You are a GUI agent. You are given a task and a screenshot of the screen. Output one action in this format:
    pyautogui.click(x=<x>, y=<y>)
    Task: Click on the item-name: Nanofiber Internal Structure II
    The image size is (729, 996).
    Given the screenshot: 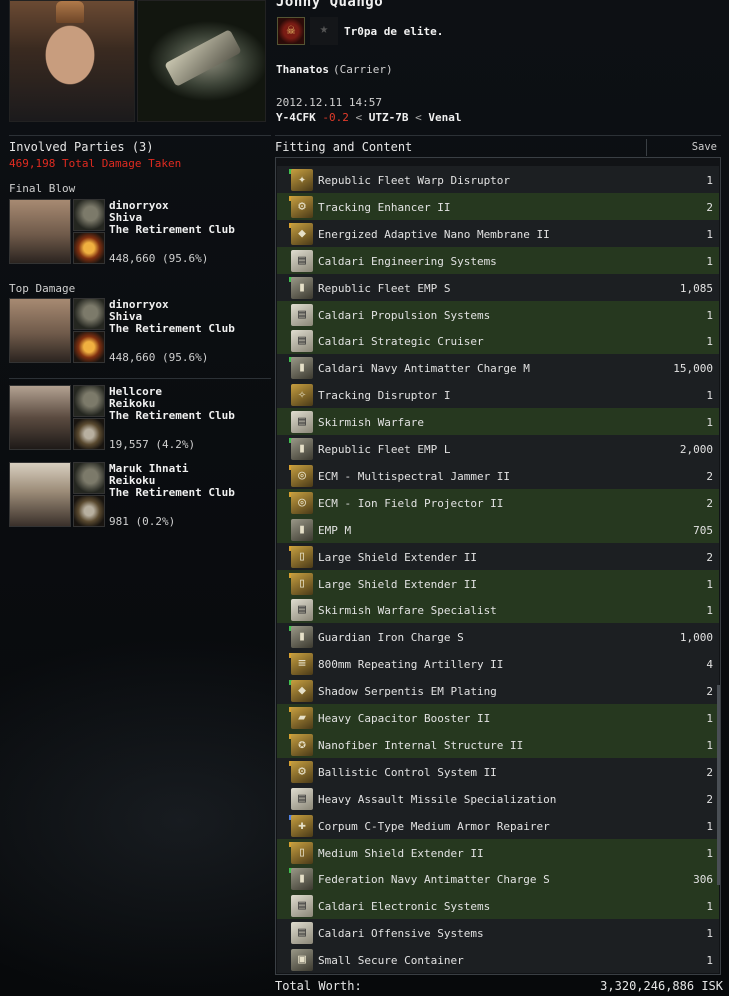 What is the action you would take?
    pyautogui.click(x=420, y=745)
    